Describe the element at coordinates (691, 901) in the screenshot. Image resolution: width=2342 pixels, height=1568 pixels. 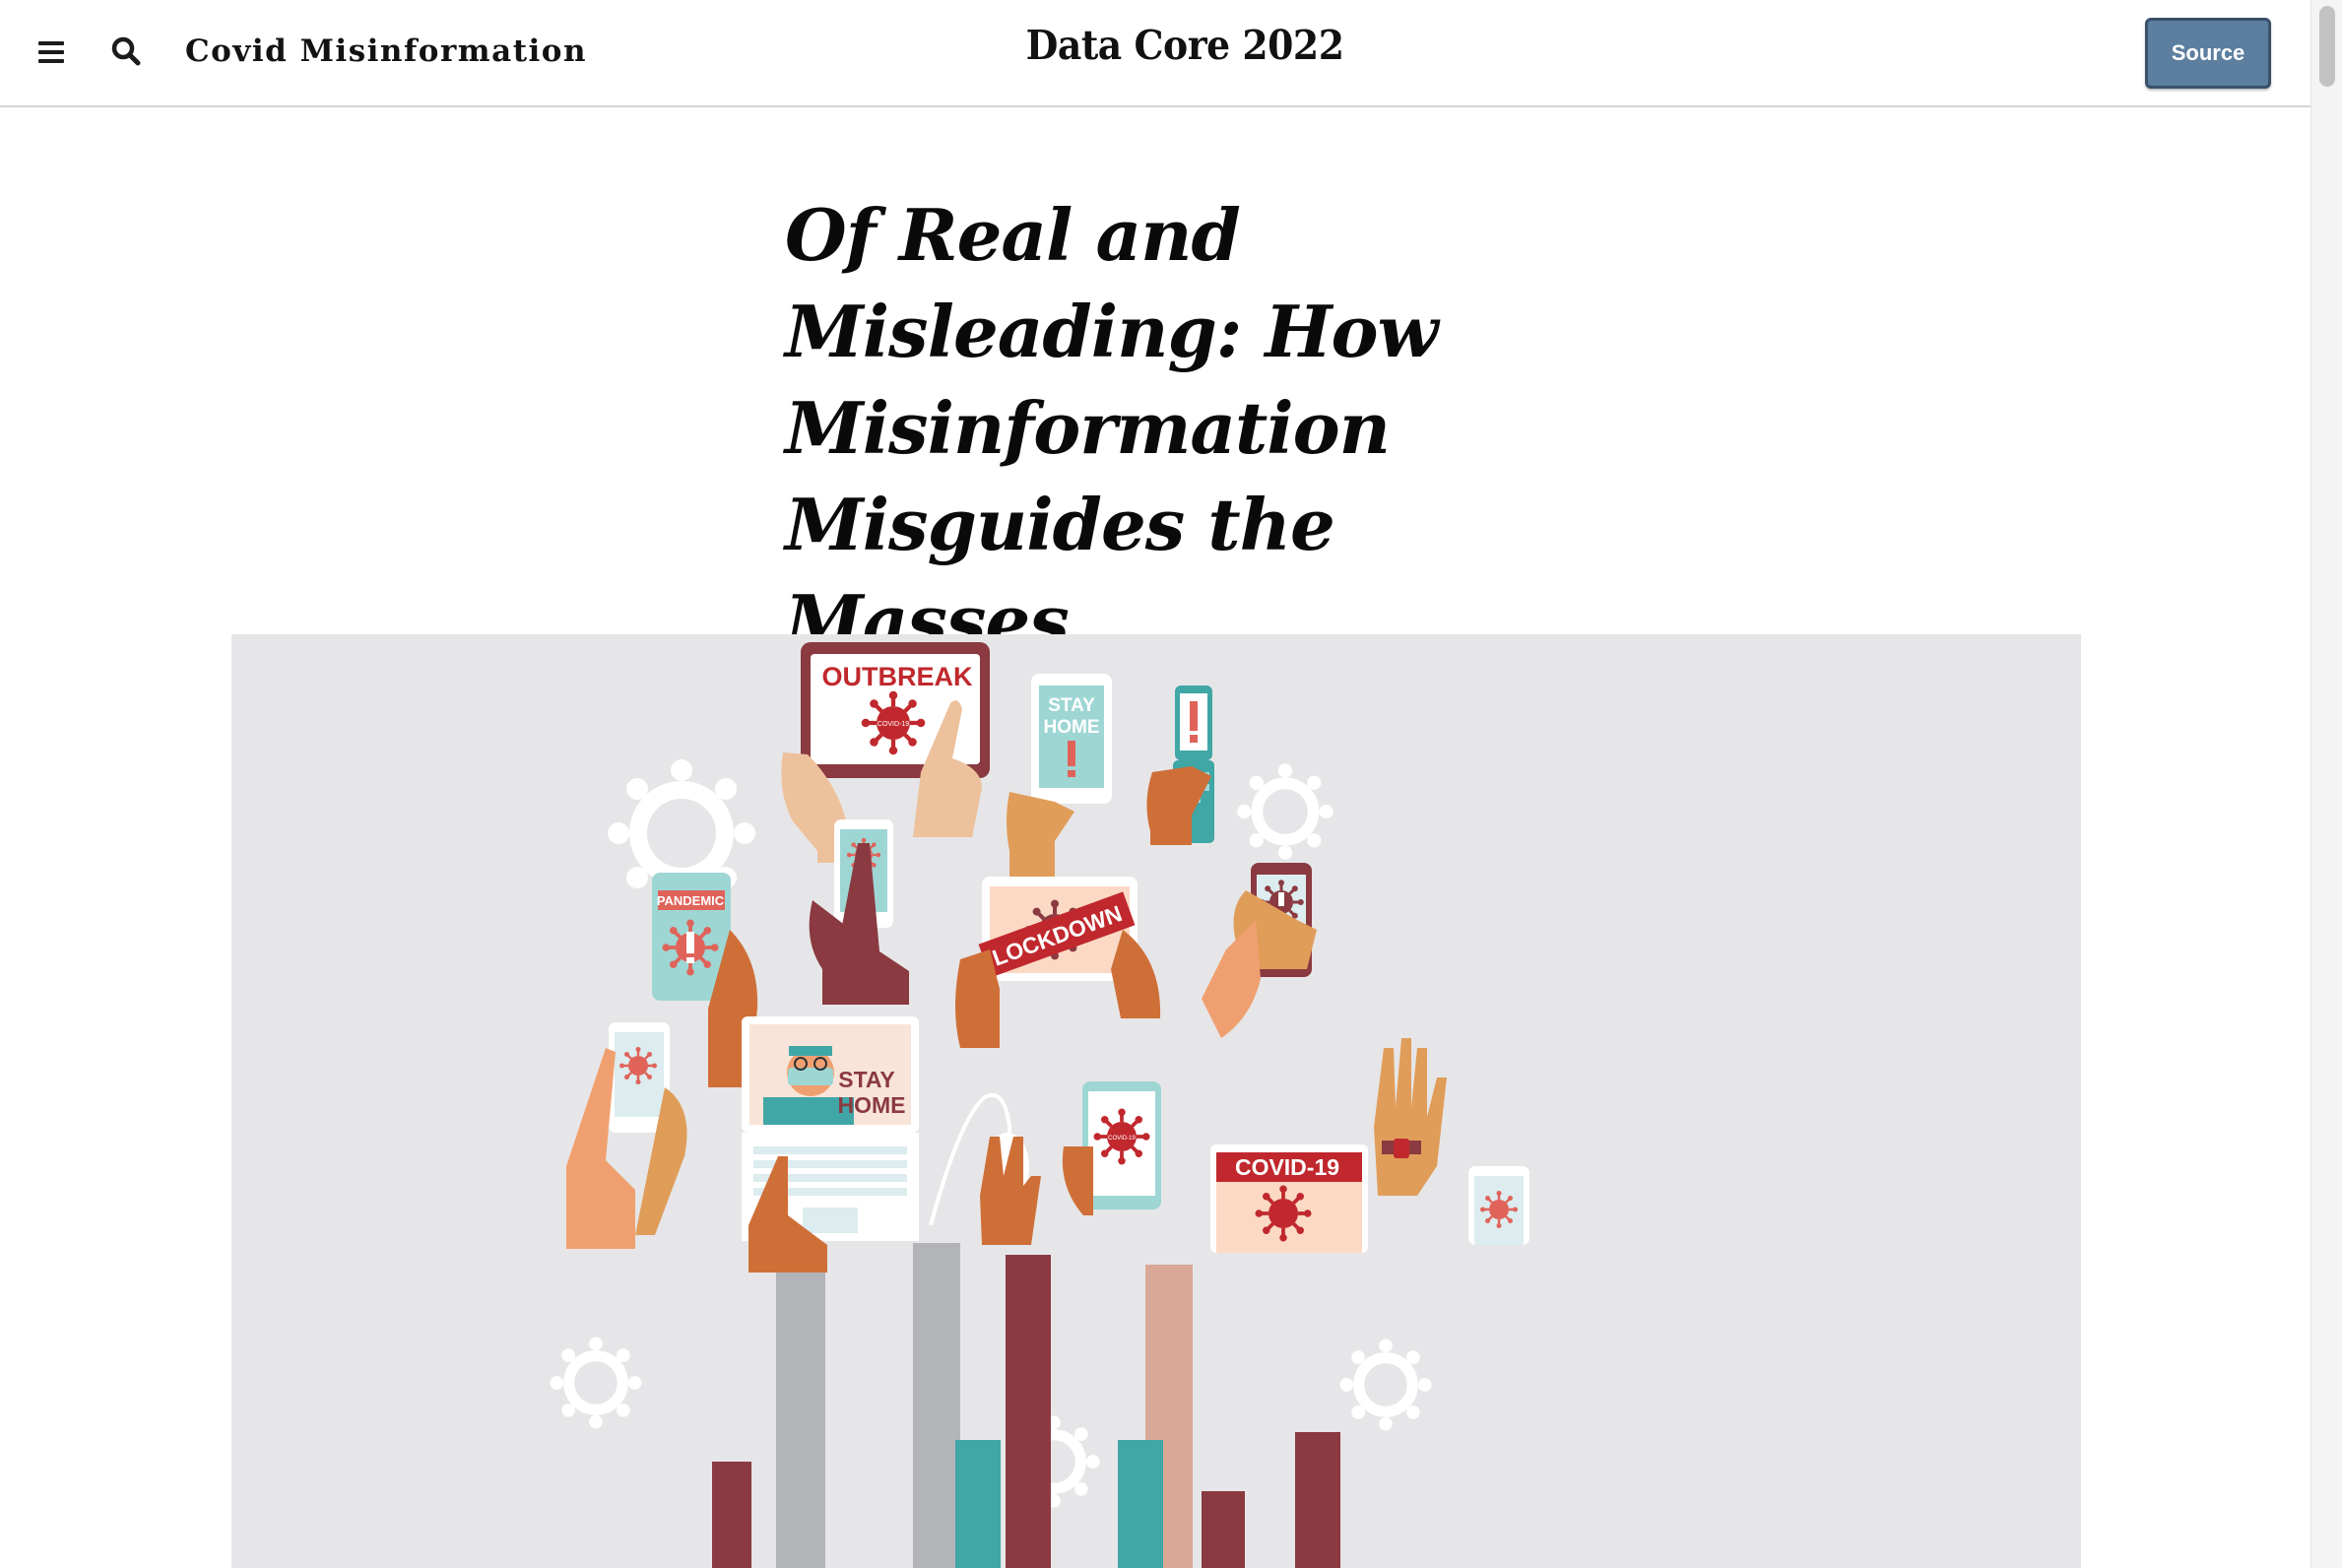
I see `svg-text: PANDEMIC` at that location.